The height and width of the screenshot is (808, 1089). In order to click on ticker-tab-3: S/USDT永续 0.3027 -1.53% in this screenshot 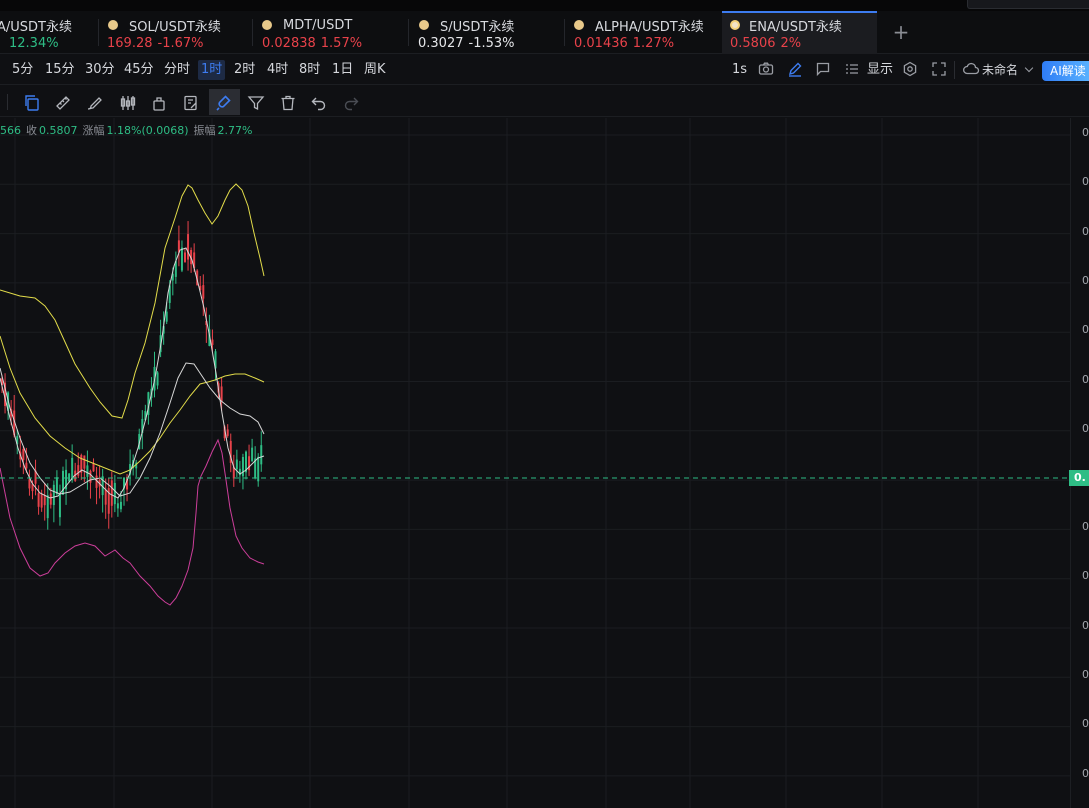, I will do `click(486, 32)`.